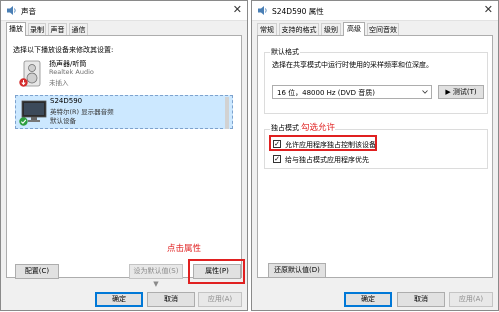  Describe the element at coordinates (37, 29) in the screenshot. I see `tab-recording: 录制` at that location.